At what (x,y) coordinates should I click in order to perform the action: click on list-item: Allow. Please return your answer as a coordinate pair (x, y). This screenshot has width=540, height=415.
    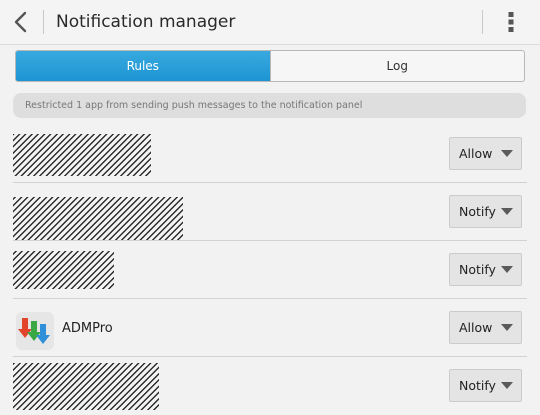
    Looking at the image, I should click on (270, 154).